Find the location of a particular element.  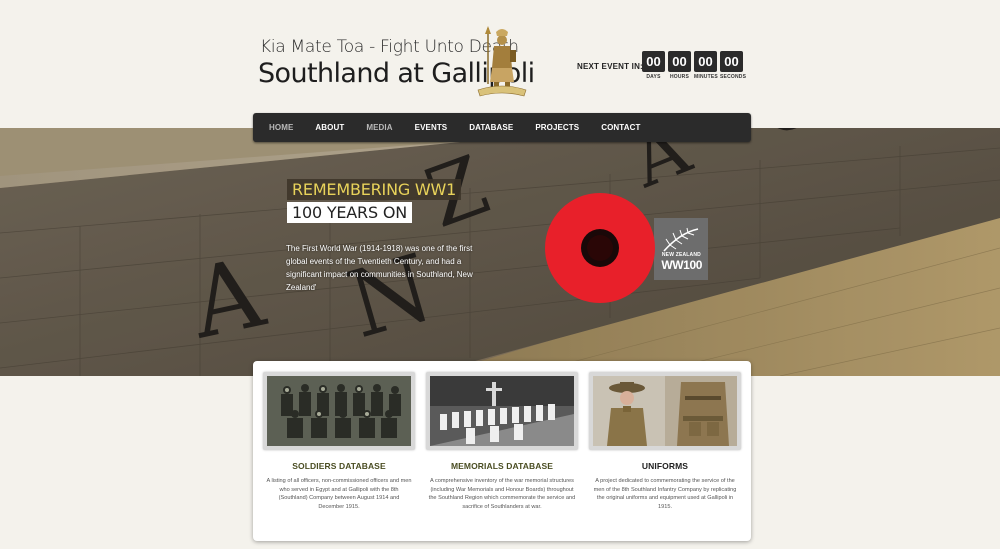

soldiers-group-image is located at coordinates (339, 411).